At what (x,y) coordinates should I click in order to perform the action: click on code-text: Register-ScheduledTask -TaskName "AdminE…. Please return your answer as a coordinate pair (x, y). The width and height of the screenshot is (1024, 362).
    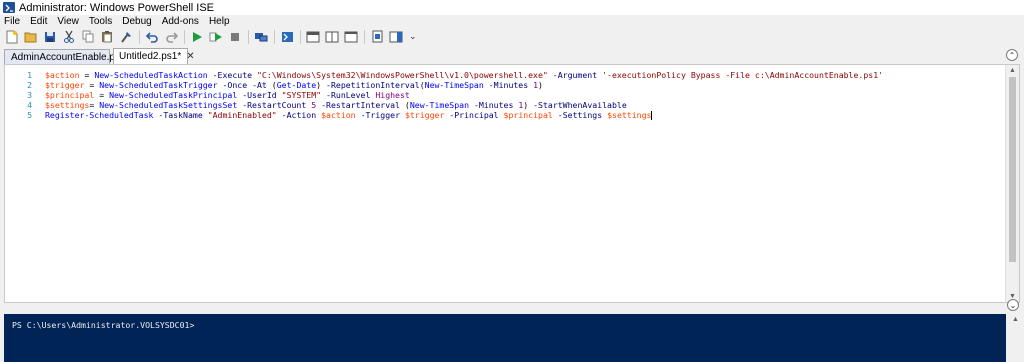
    Looking at the image, I should click on (349, 115).